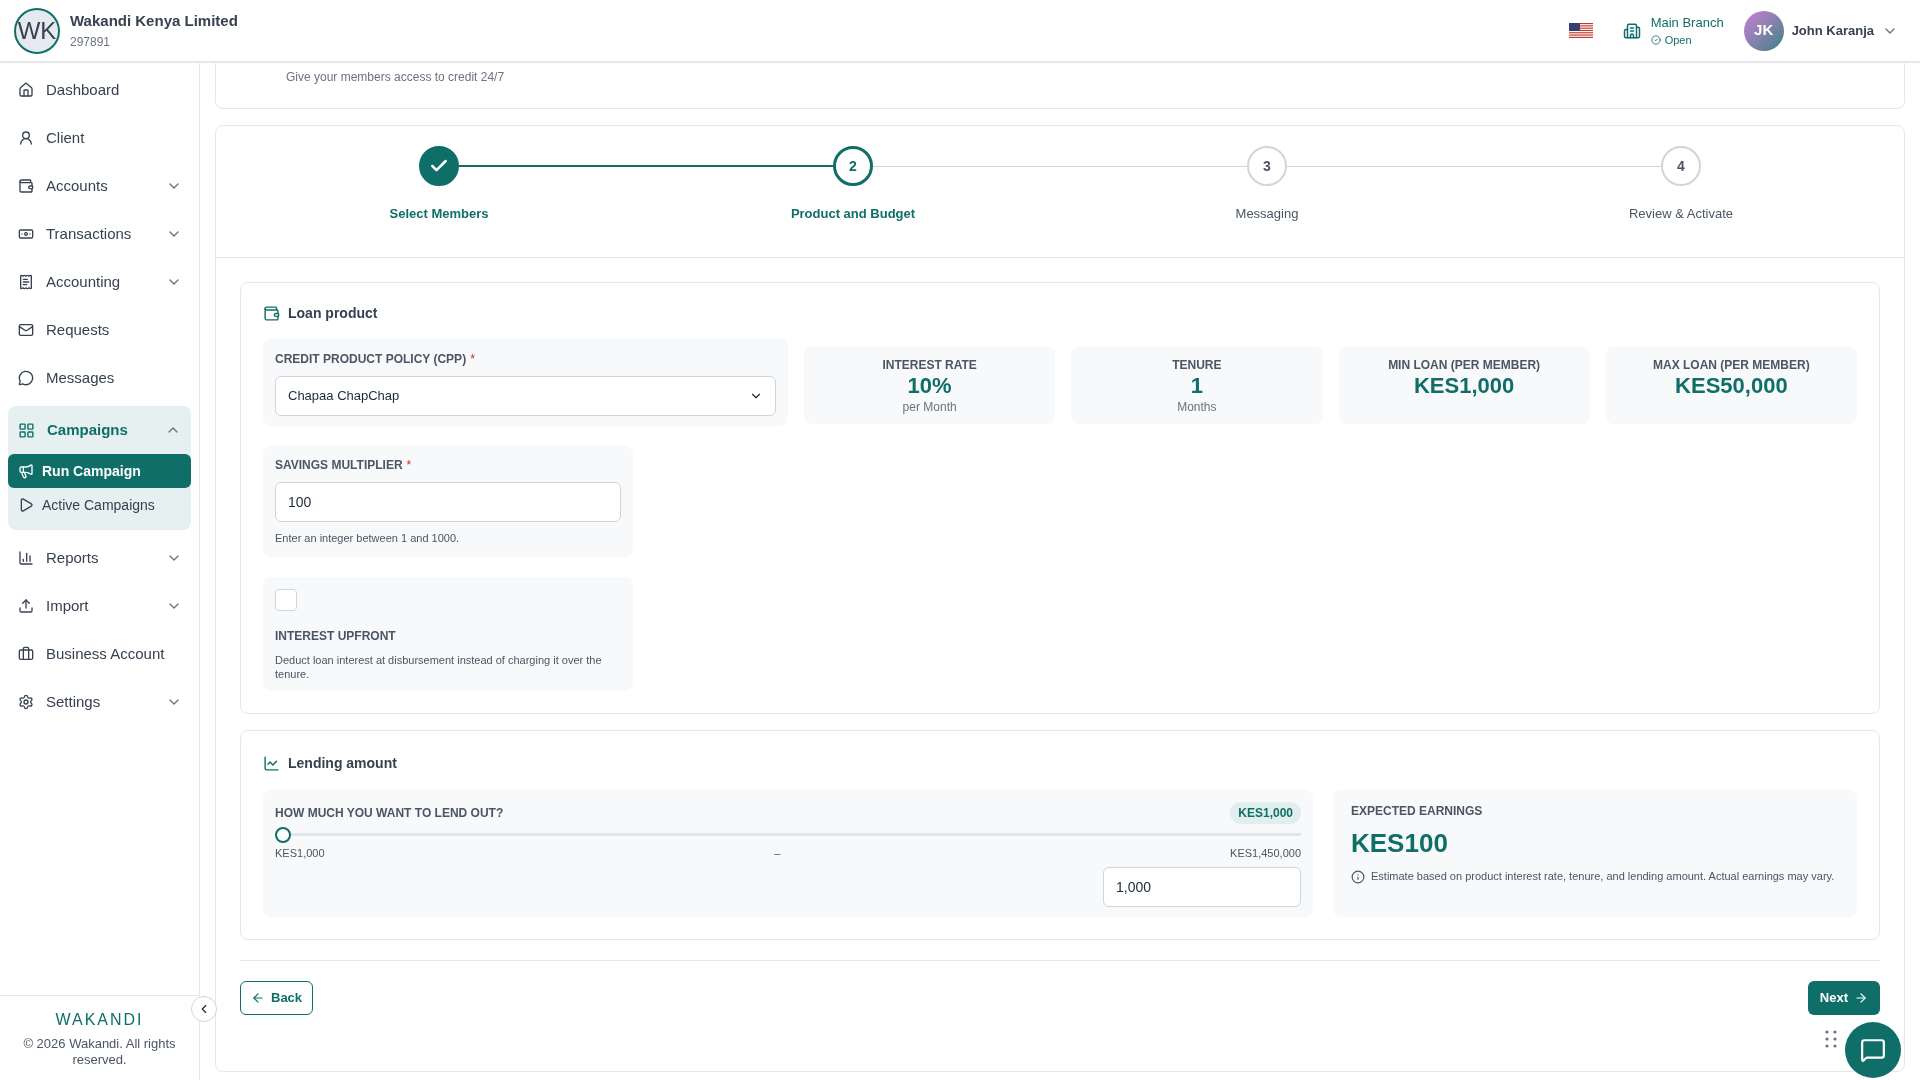  Describe the element at coordinates (100, 138) in the screenshot. I see `sidebar-item: Client` at that location.